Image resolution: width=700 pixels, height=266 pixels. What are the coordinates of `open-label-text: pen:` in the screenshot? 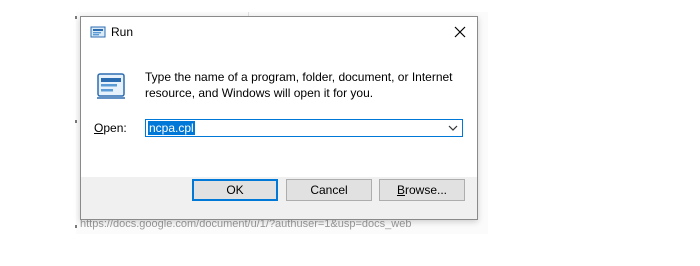 It's located at (115, 128).